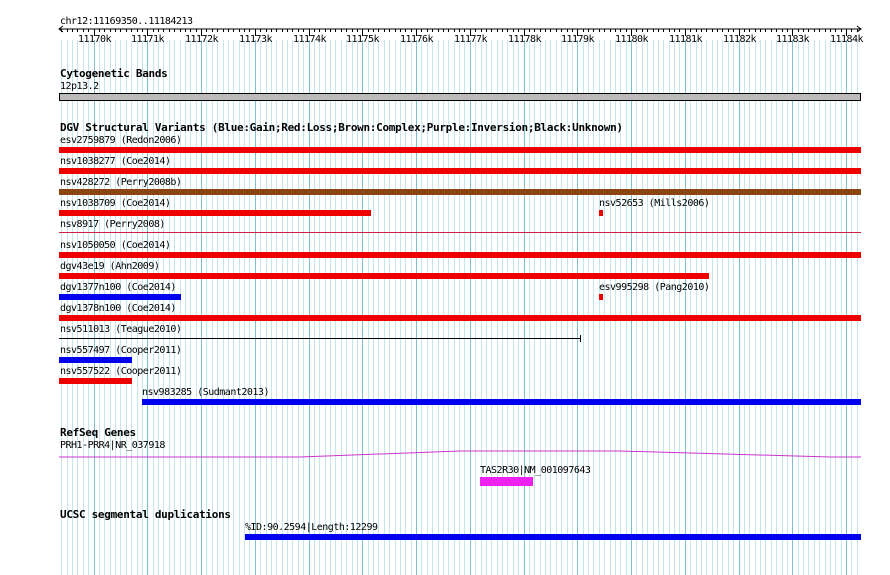 The height and width of the screenshot is (575, 890). Describe the element at coordinates (506, 481) in the screenshot. I see `refseq-gene-exon` at that location.